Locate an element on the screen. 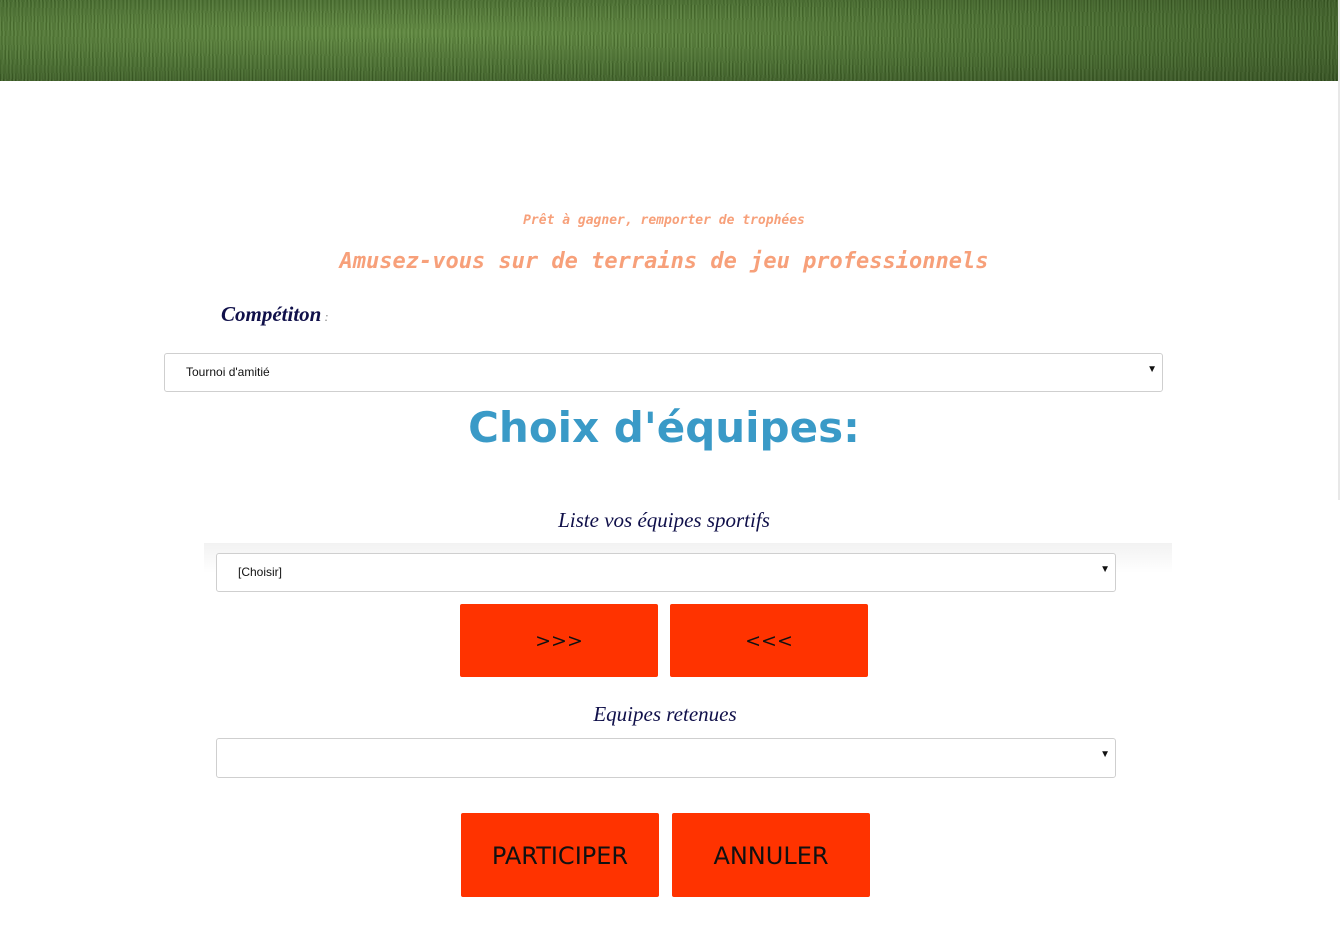  hero-tagline: Prêt à gagner, remporter de trophées is located at coordinates (664, 220).